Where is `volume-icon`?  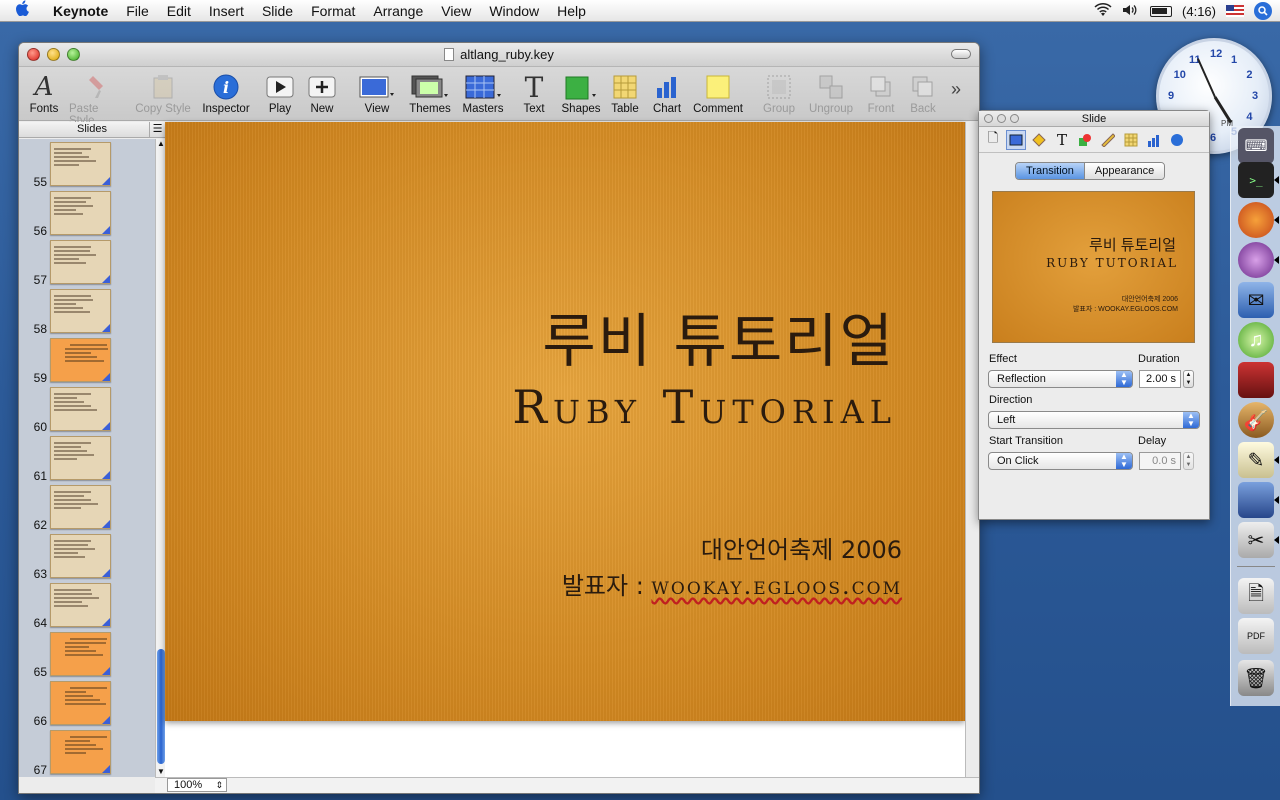 volume-icon is located at coordinates (1131, 11).